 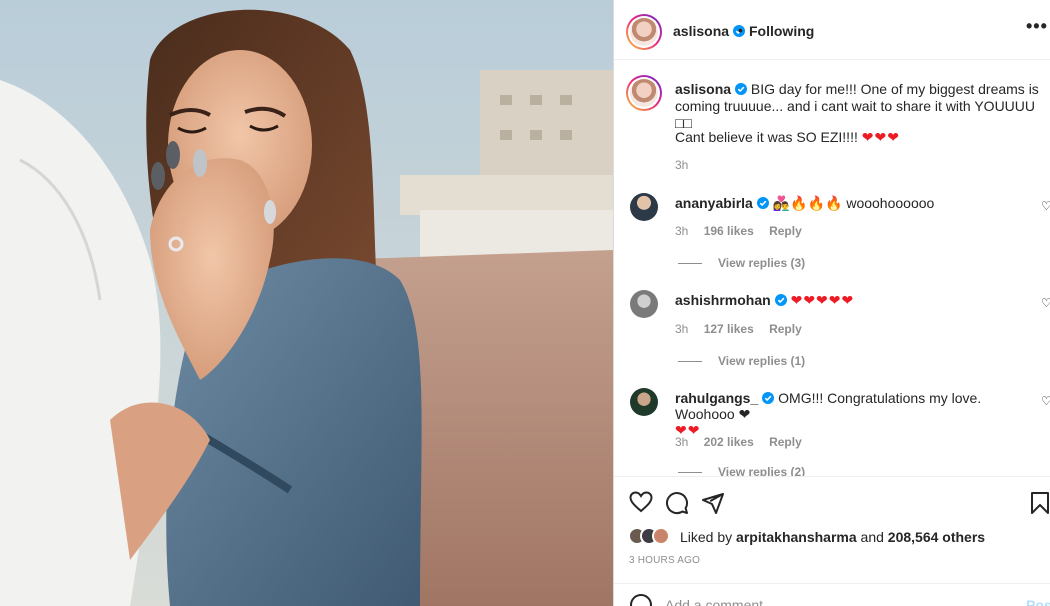 What do you see at coordinates (641, 600) in the screenshot?
I see `emoji-icon` at bounding box center [641, 600].